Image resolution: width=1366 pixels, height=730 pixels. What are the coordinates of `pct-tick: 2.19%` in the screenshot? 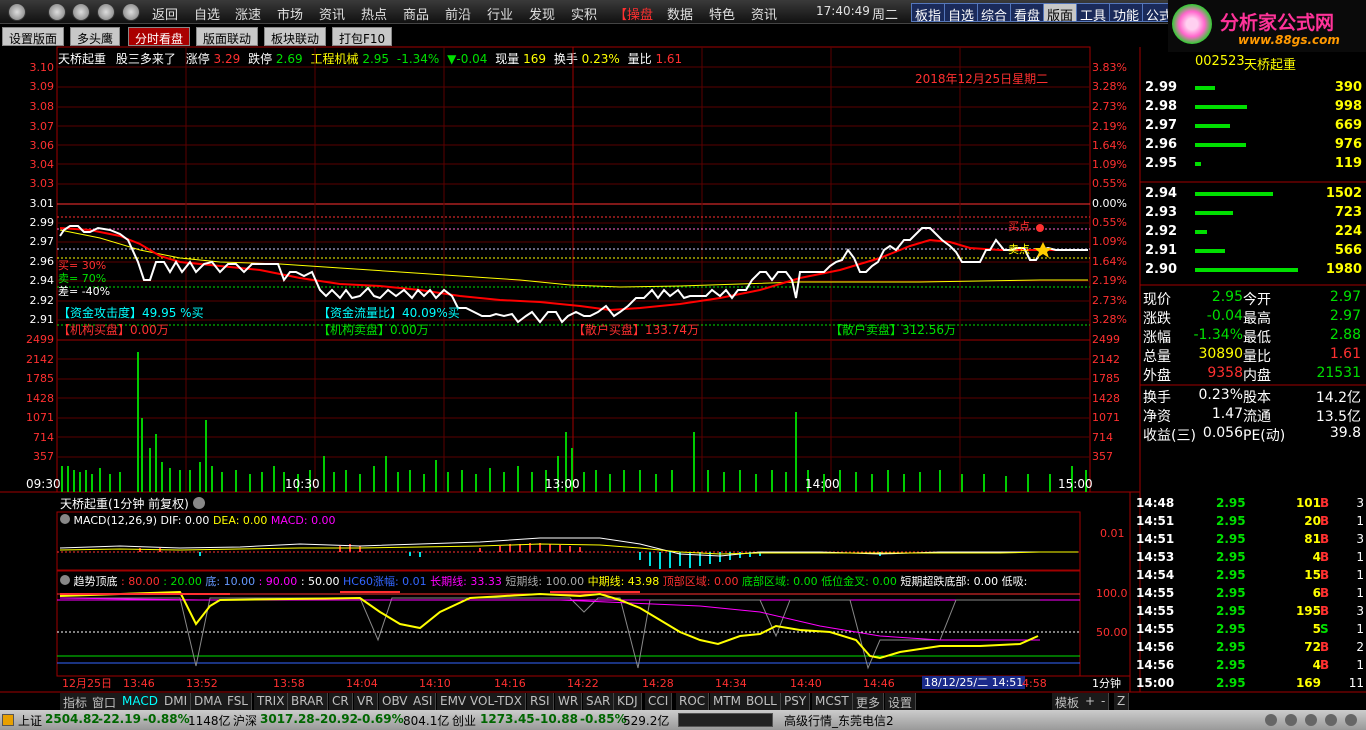 It's located at (1109, 280).